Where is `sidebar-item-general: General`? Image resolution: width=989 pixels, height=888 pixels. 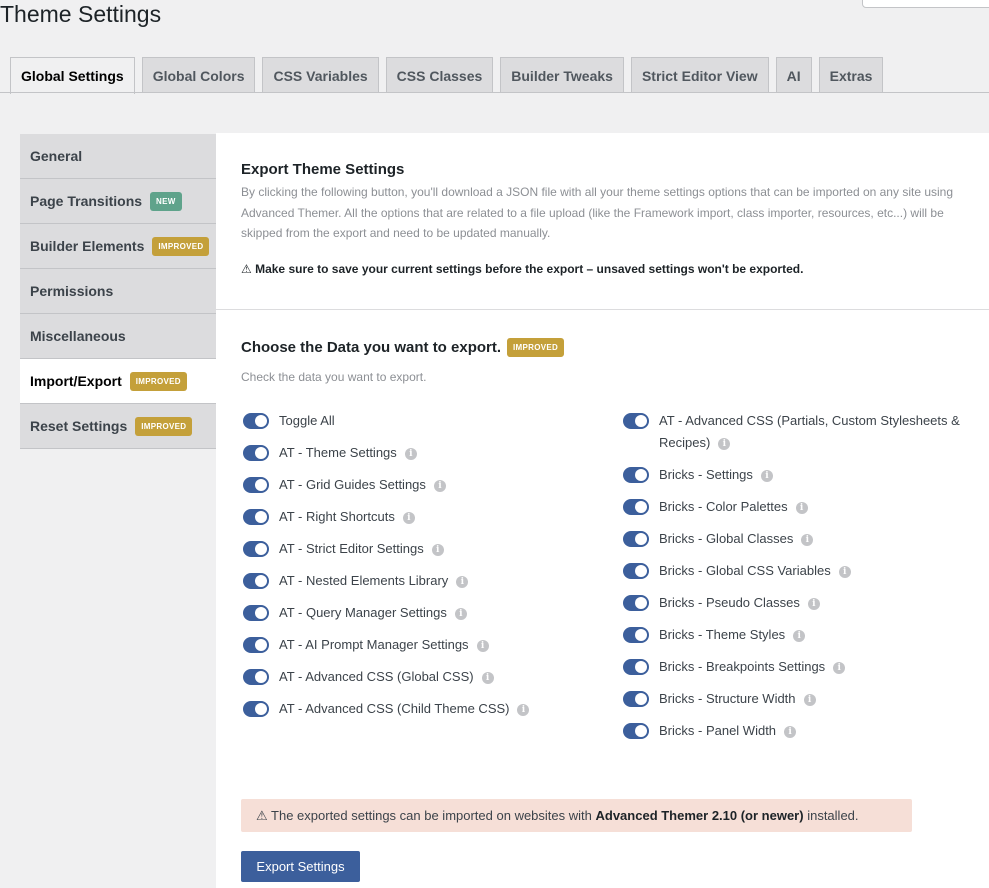
sidebar-item-general: General is located at coordinates (118, 156).